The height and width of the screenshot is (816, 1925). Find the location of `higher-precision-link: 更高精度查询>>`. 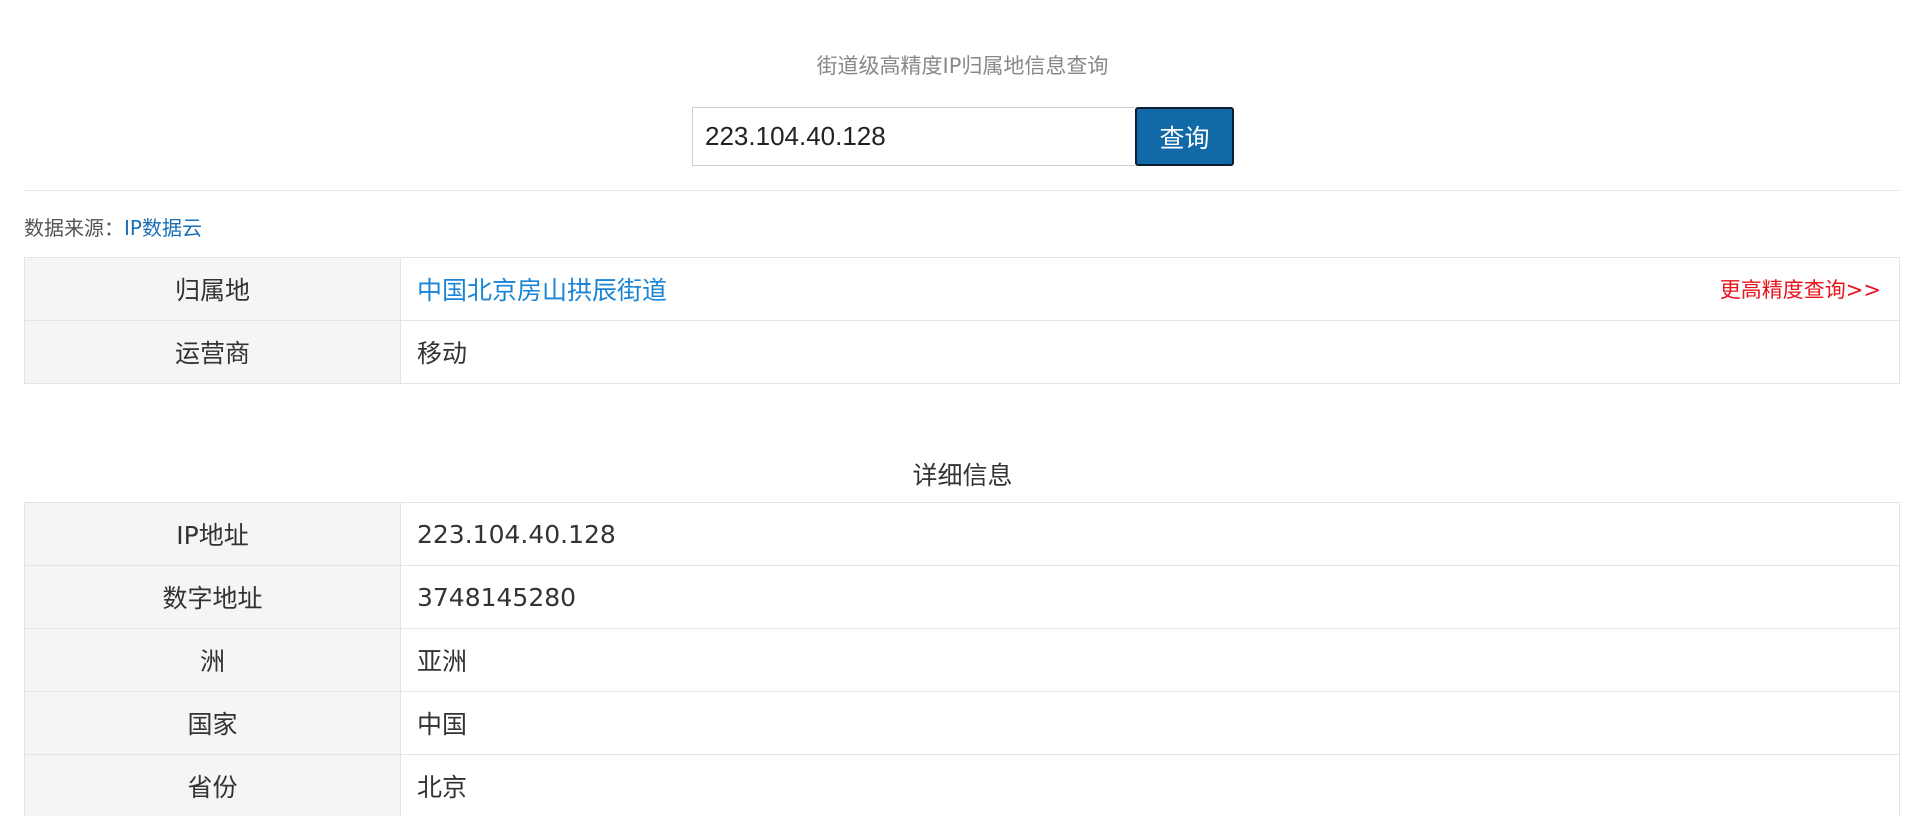

higher-precision-link: 更高精度查询>> is located at coordinates (1800, 289).